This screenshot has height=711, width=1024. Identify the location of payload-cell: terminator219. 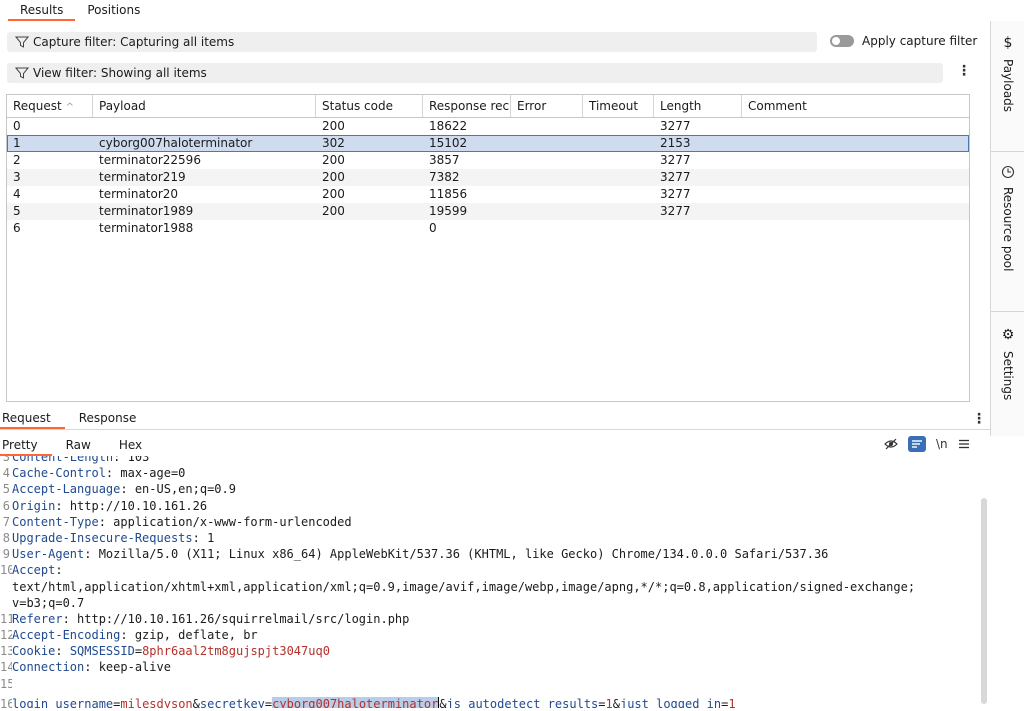
(142, 177).